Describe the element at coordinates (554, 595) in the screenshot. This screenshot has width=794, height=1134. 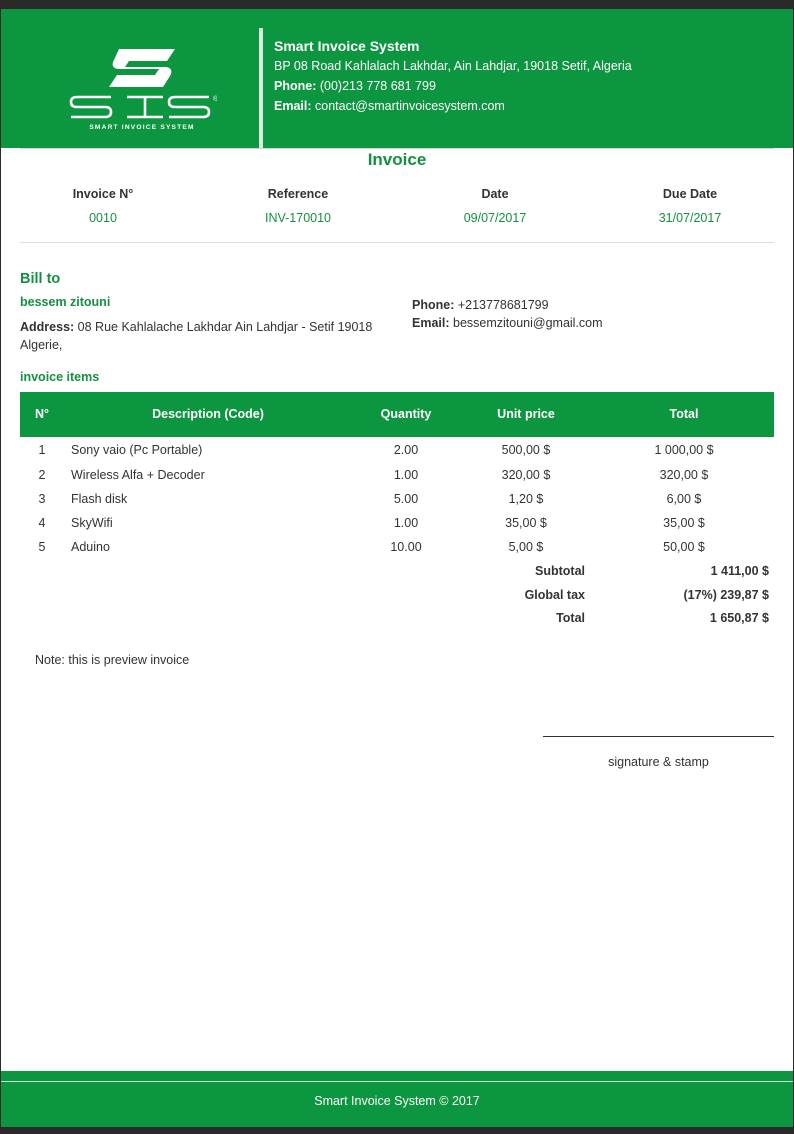
I see `global-tax-label: Global tax` at that location.